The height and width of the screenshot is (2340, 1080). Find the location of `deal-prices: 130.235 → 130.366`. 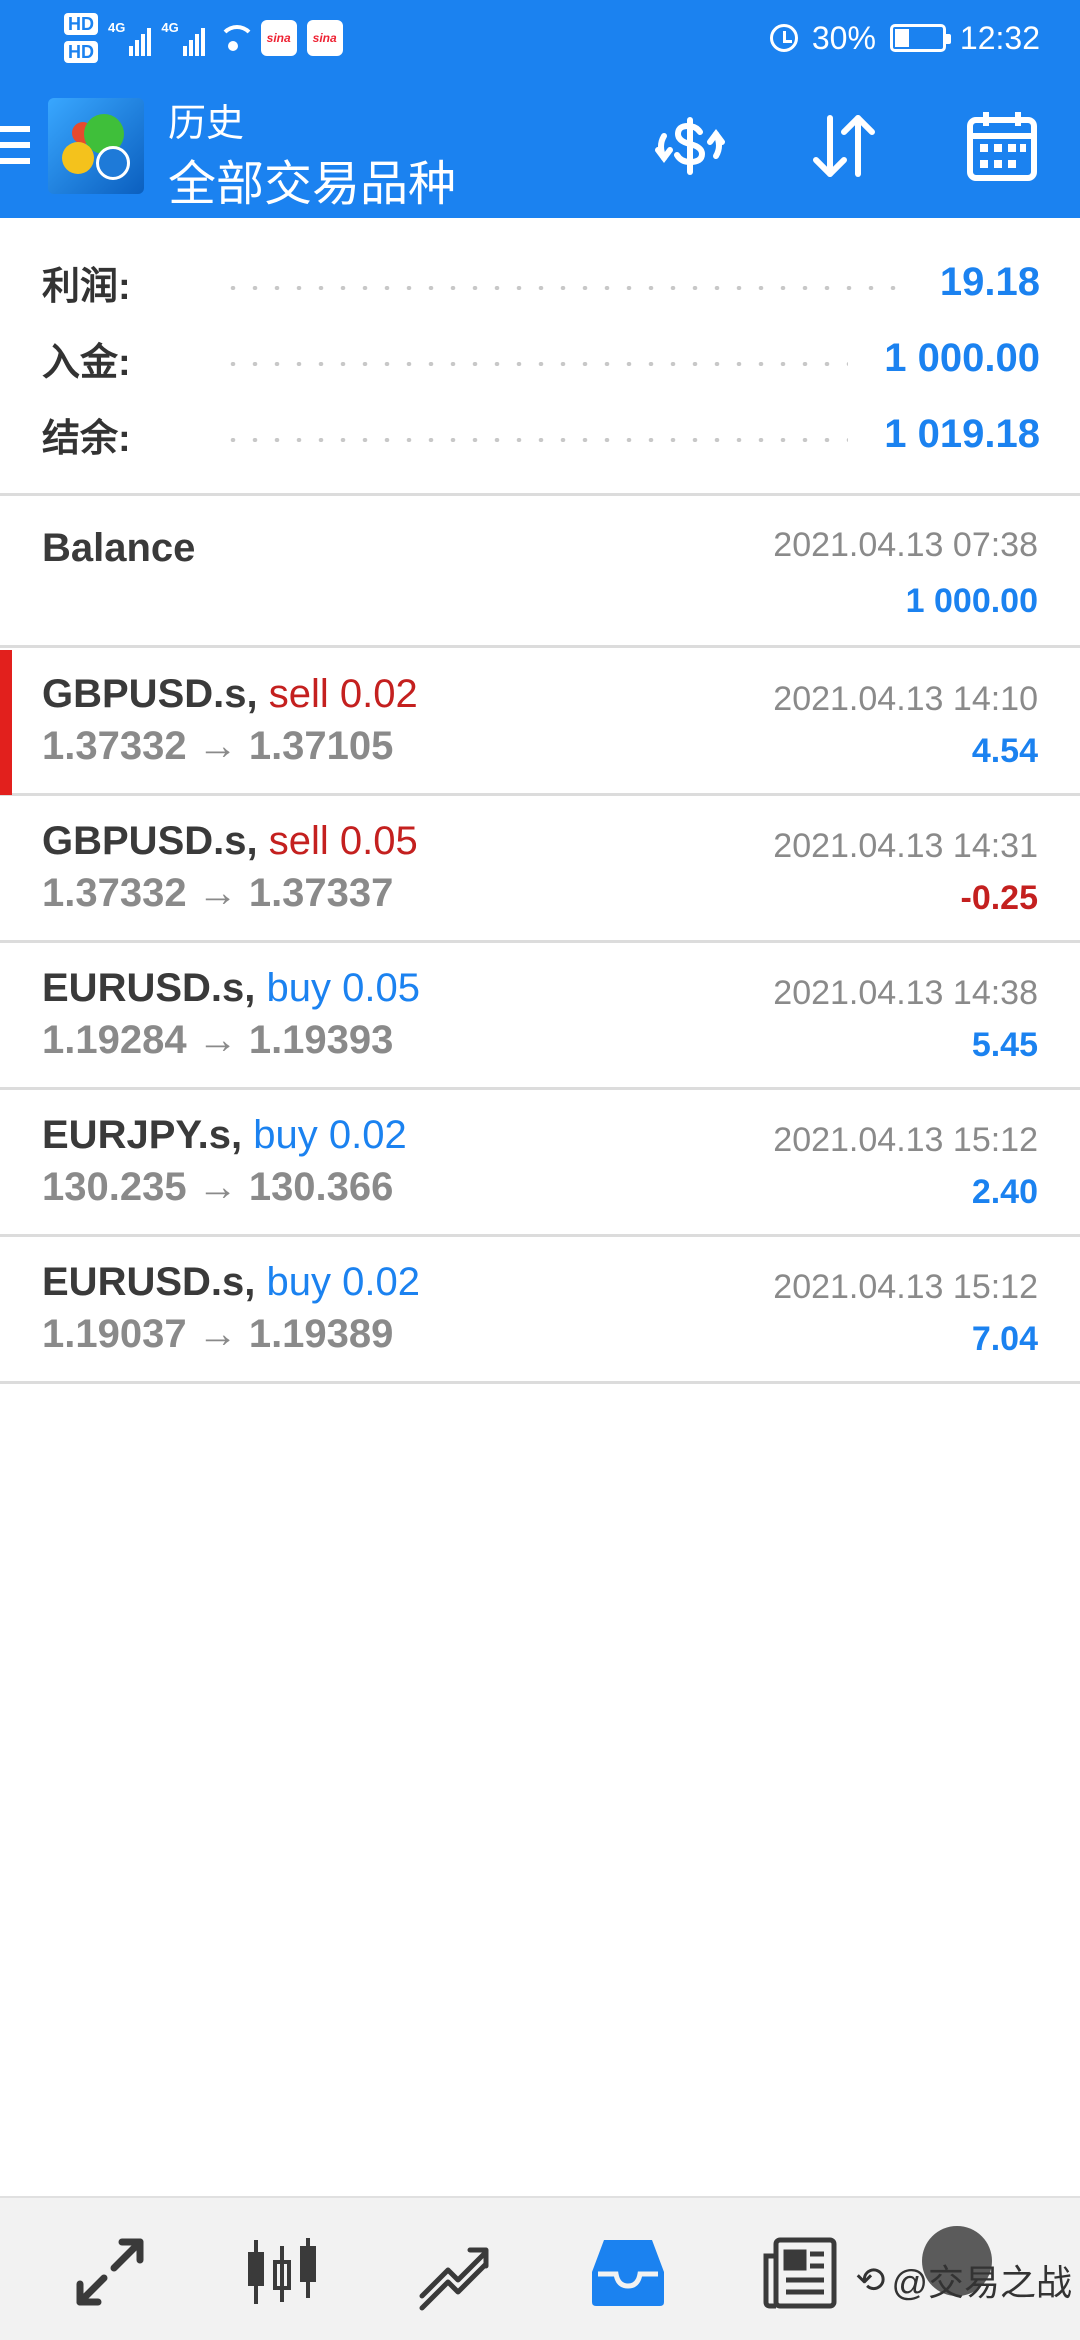

deal-prices: 130.235 → 130.366 is located at coordinates (218, 1187).